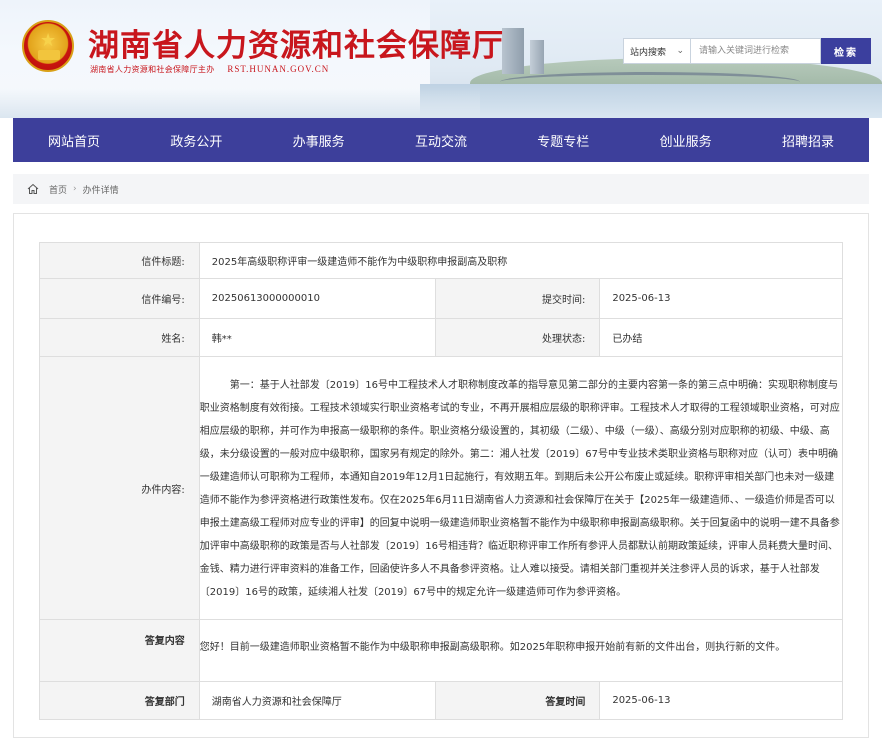 This screenshot has height=748, width=882. I want to click on reply-dept-label: 答复部门, so click(119, 700).